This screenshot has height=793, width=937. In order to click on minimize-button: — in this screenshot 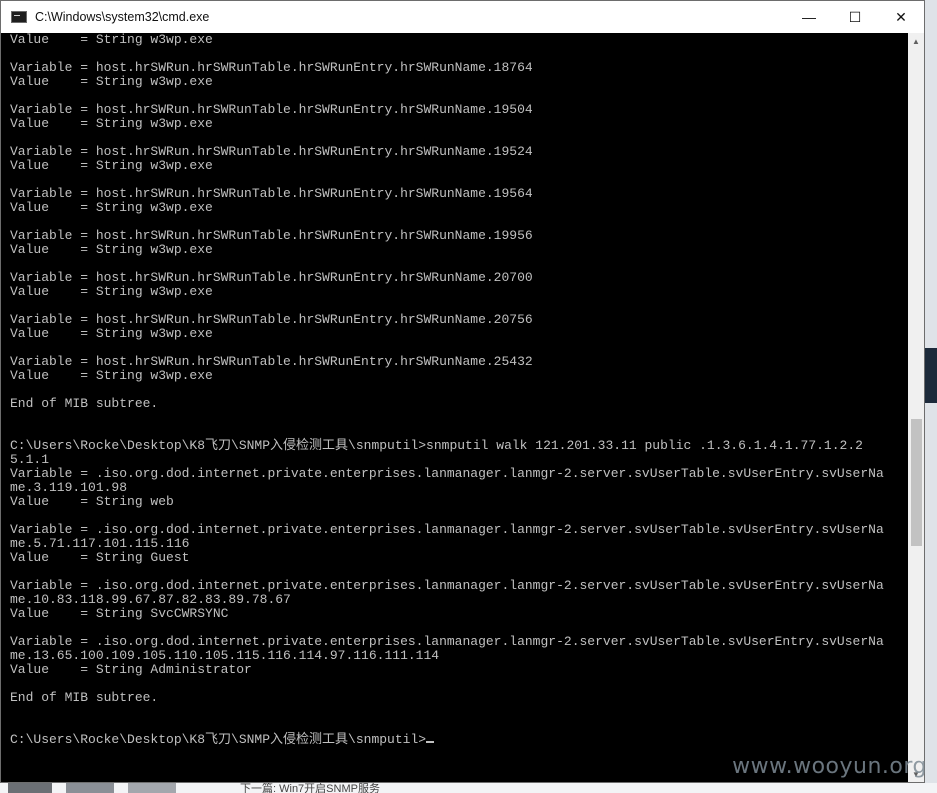, I will do `click(809, 17)`.